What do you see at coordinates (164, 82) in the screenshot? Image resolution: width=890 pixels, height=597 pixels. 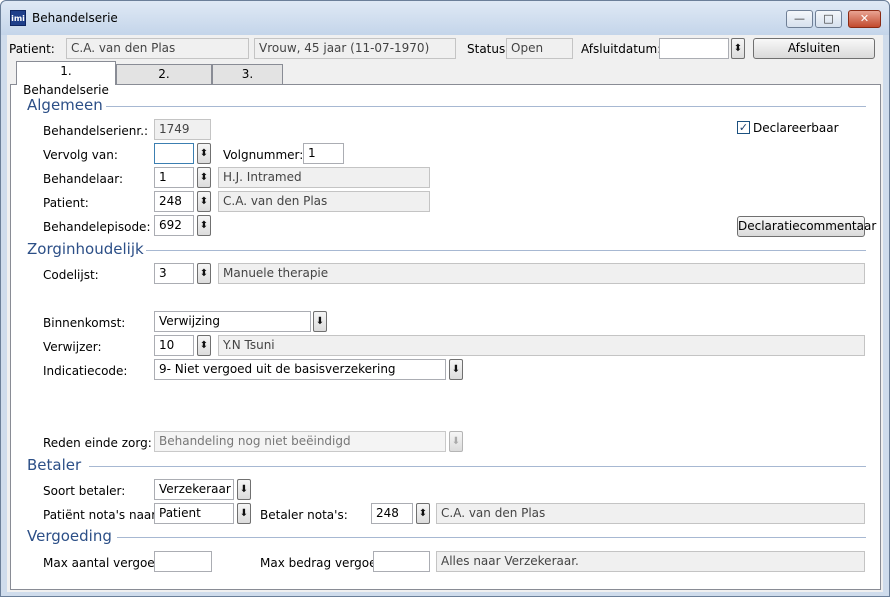 I see `tab-toestemming: 2. Toestemming` at bounding box center [164, 82].